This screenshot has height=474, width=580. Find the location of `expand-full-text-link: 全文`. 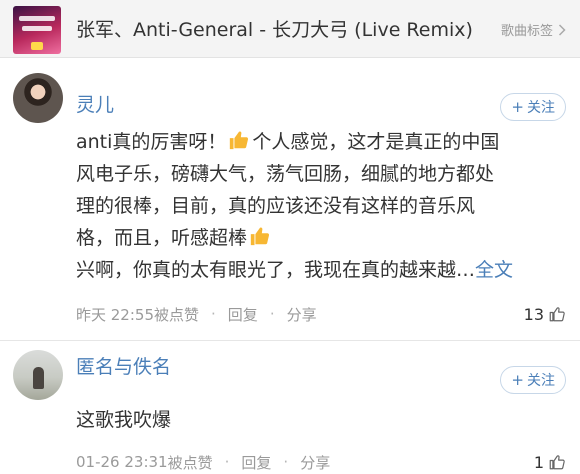

expand-full-text-link: 全文 is located at coordinates (494, 270).